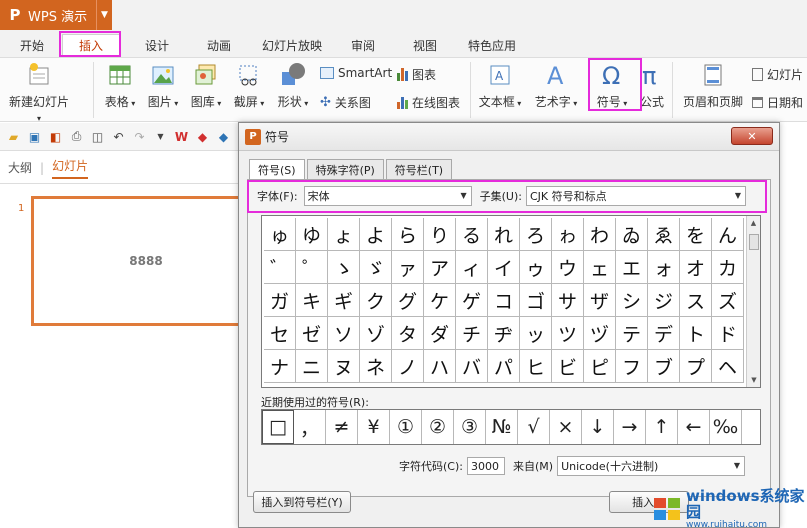 The height and width of the screenshot is (528, 807). What do you see at coordinates (280, 234) in the screenshot?
I see `symbol-cell: ゅ` at bounding box center [280, 234].